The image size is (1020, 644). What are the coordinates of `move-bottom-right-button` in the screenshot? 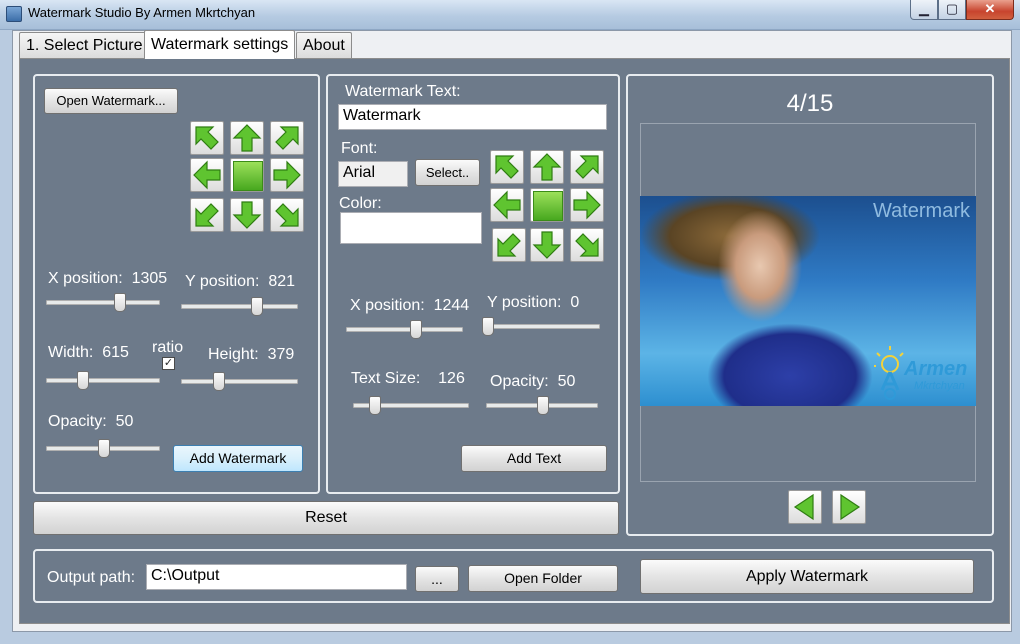 It's located at (287, 215).